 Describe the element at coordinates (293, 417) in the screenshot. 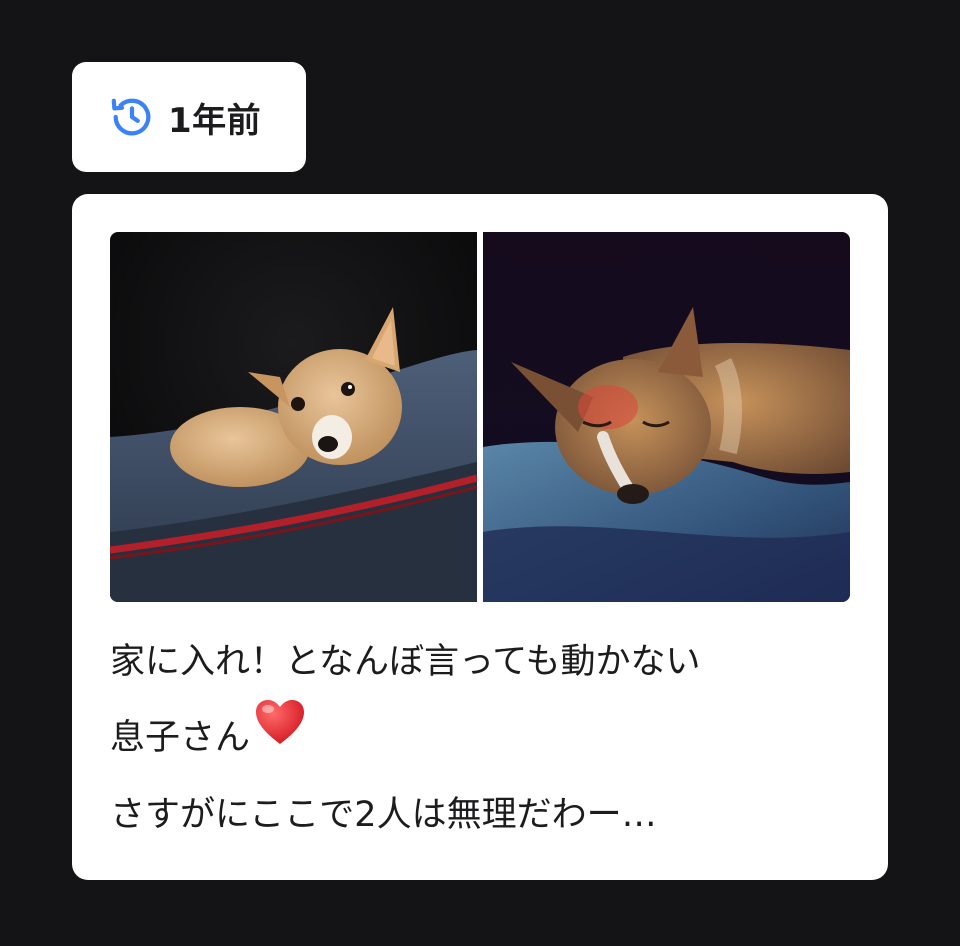

I see `corgi-on-sleeping-bag-photo` at that location.